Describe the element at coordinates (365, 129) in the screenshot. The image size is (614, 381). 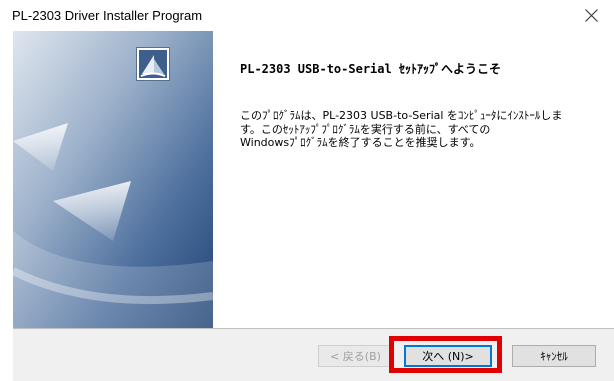
I see `description-line: す。このｾｯﾄｱｯﾌﾟﾌﾟﾛｸﾞﾗﾑを実行する前に、すべての` at that location.